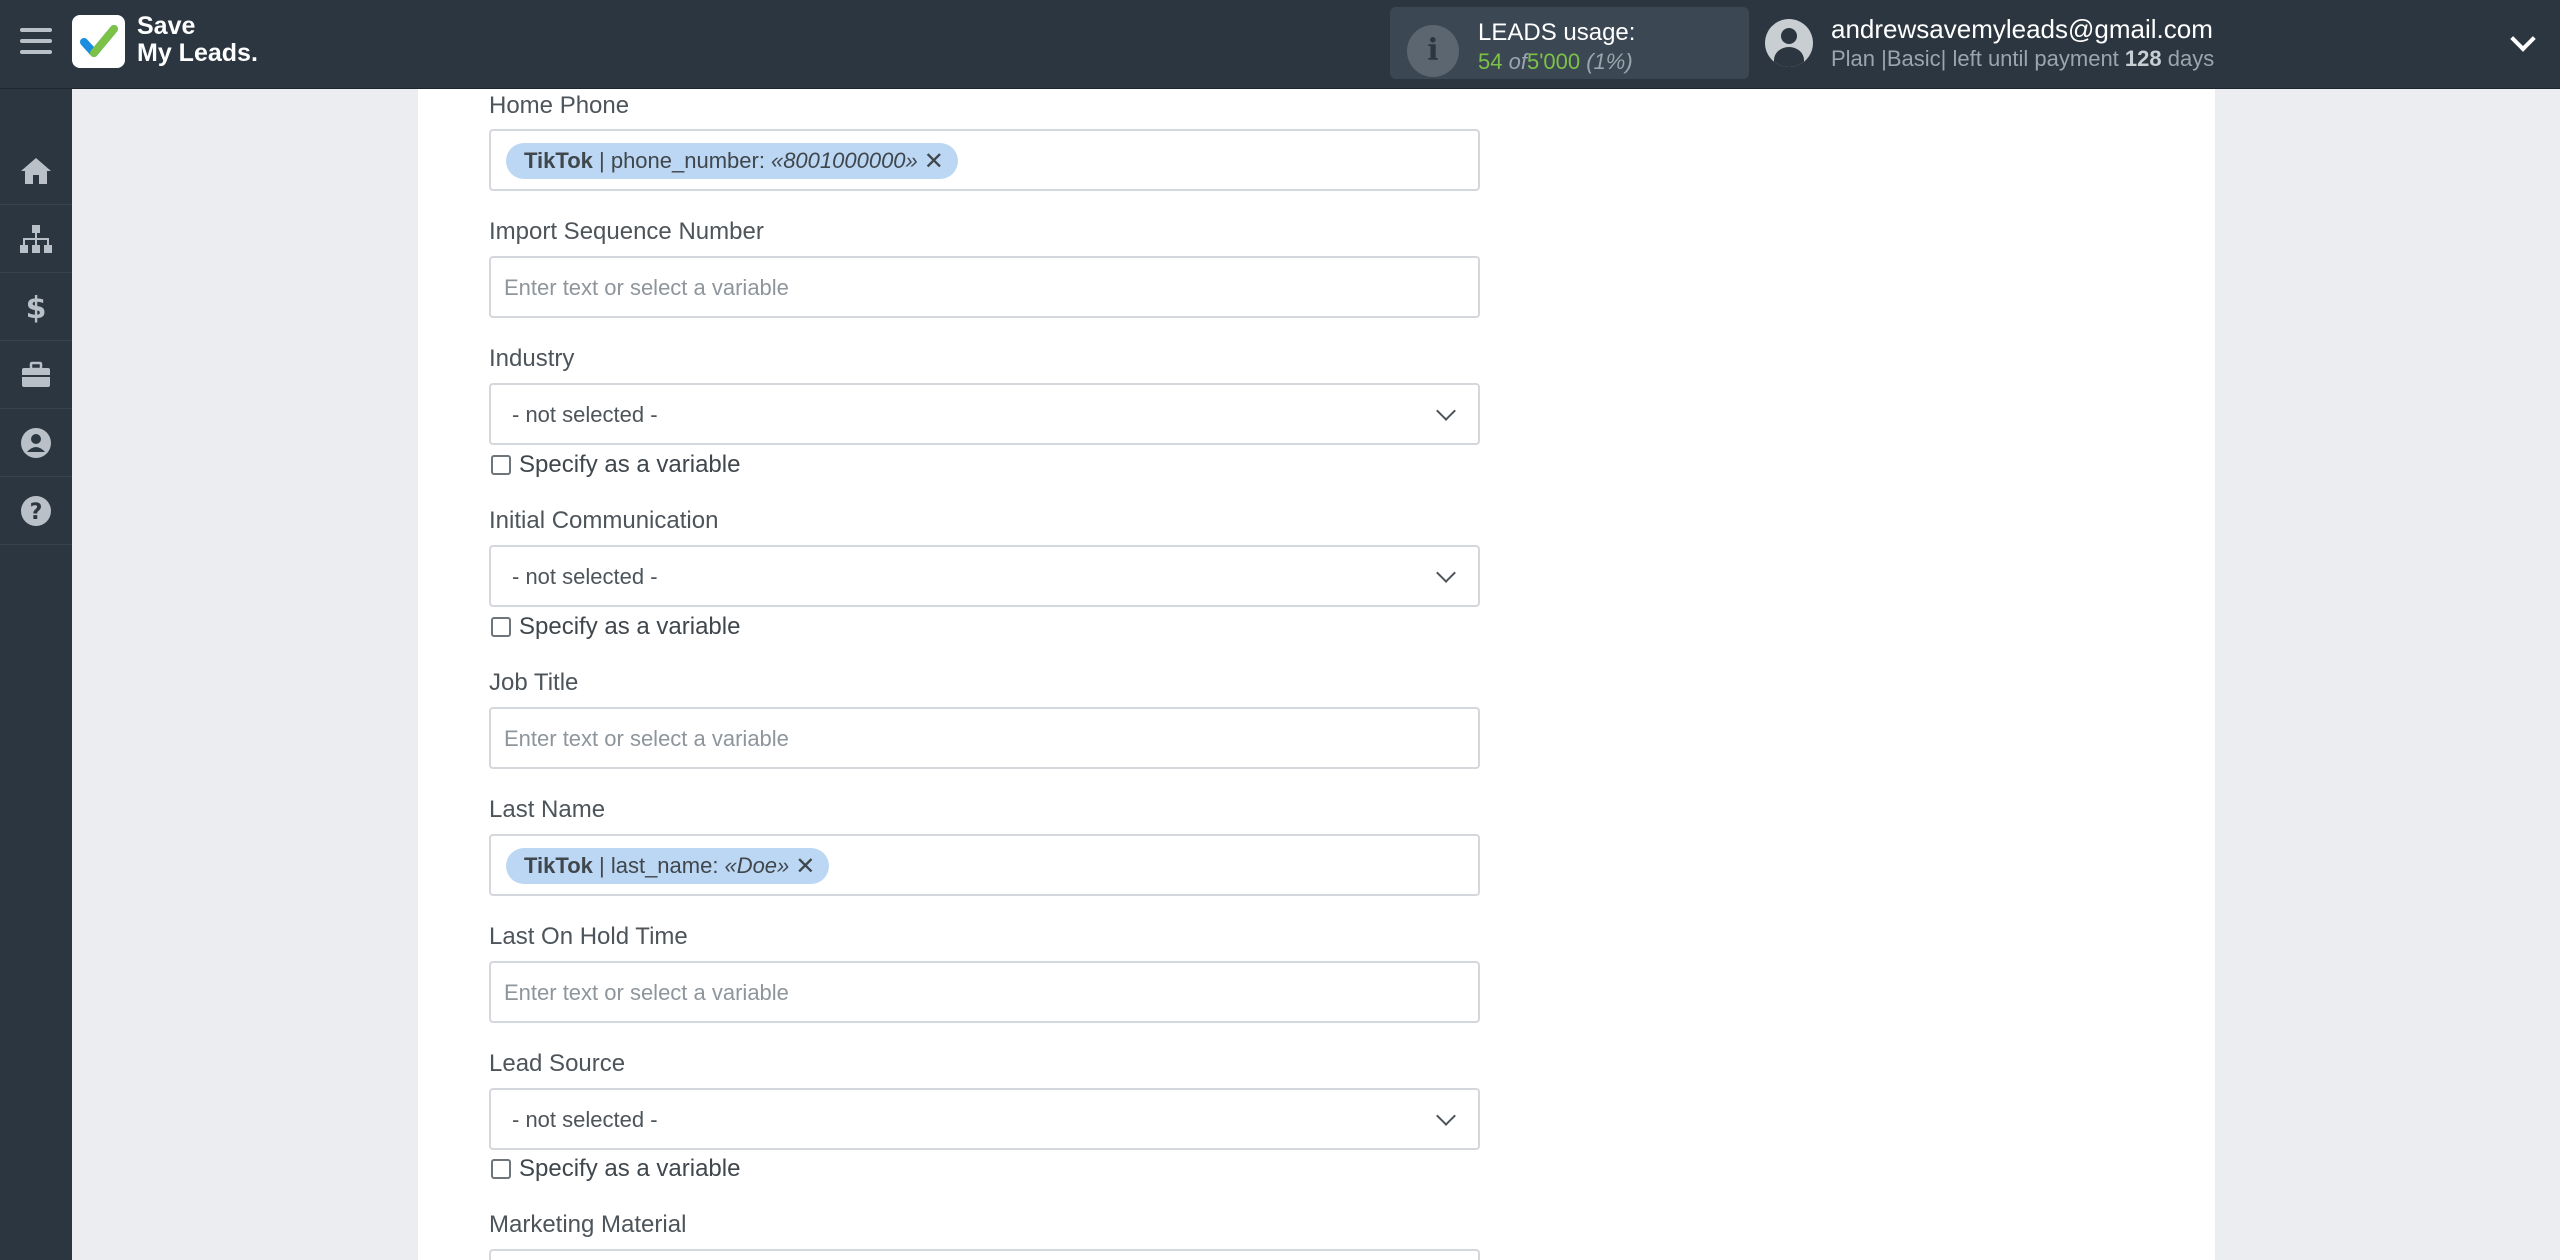 This screenshot has width=2560, height=1260. I want to click on user-plan: Plan |Basic| left until payment 128 days, so click(2022, 59).